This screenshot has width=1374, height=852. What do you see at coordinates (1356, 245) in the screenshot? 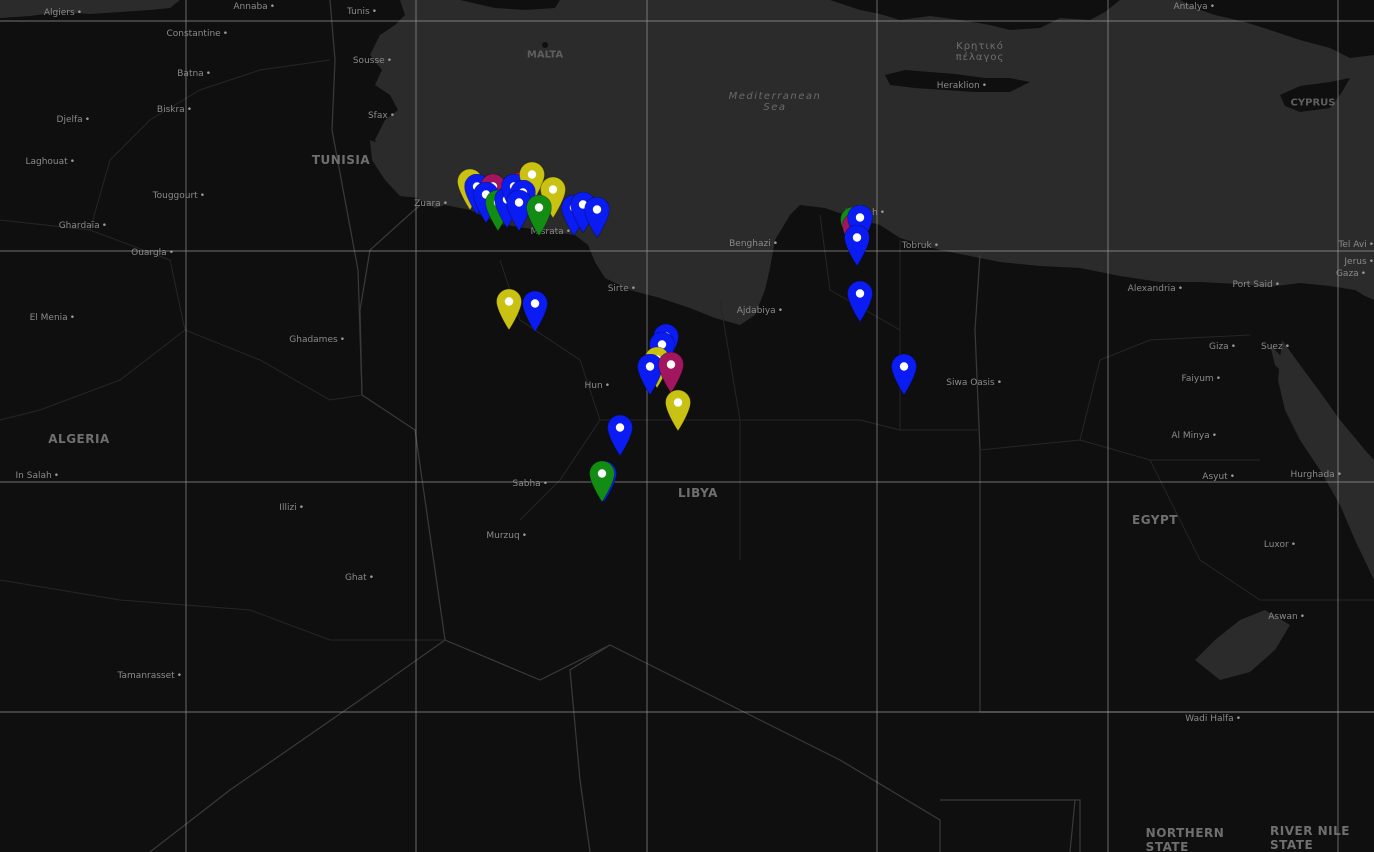
I see `city-label-tel-aviv: Tel Avi` at bounding box center [1356, 245].